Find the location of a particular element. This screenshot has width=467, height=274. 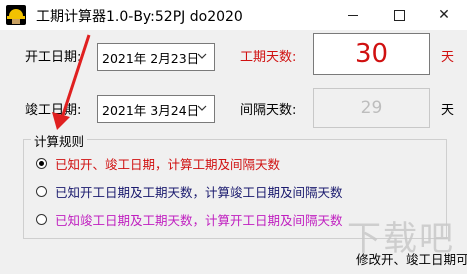

status-bar: 修改开、竣工日期可 is located at coordinates (233, 259).